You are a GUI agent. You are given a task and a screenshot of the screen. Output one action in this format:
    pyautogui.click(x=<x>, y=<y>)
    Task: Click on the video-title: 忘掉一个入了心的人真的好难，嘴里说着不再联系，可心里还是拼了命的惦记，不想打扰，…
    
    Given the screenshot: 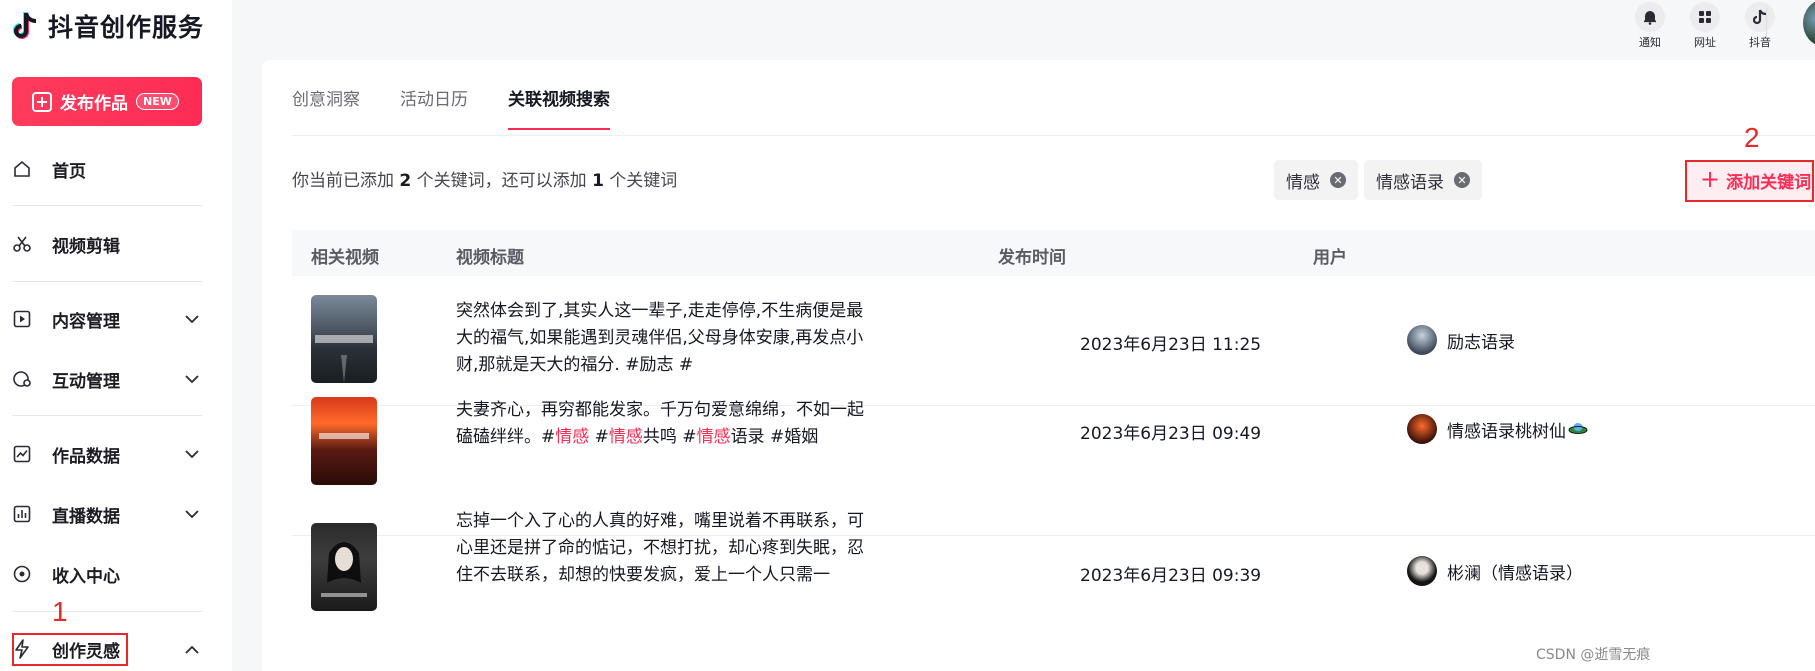 What is the action you would take?
    pyautogui.click(x=666, y=548)
    